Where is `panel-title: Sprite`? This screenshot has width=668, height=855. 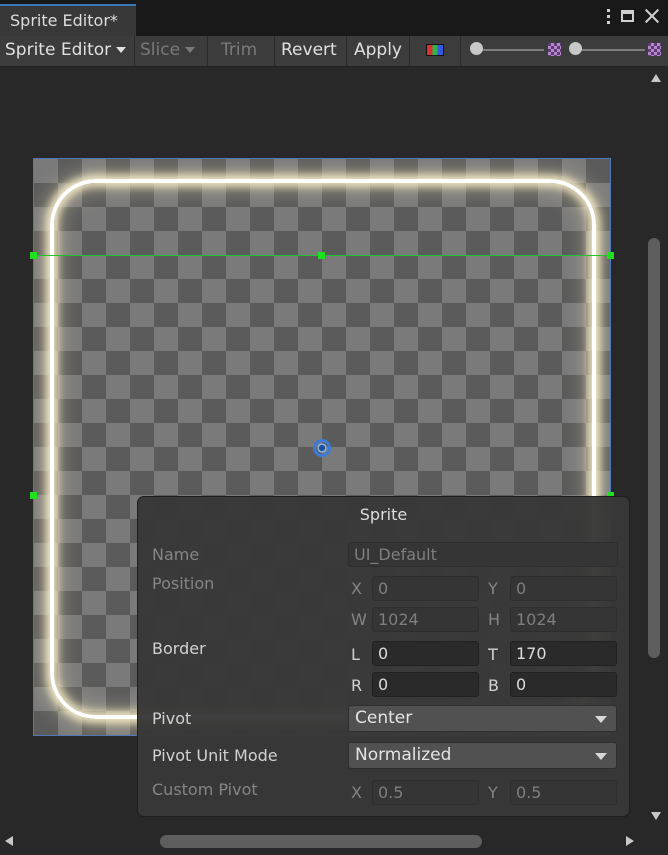
panel-title: Sprite is located at coordinates (383, 514).